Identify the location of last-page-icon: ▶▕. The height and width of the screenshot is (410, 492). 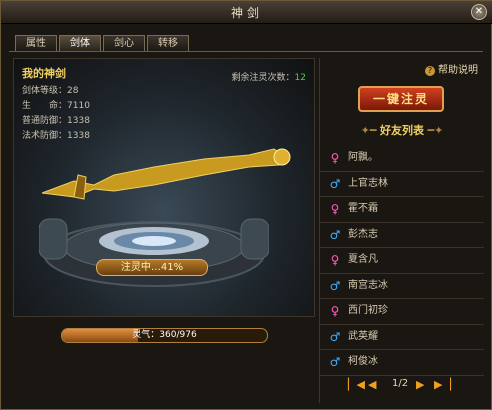
(442, 384).